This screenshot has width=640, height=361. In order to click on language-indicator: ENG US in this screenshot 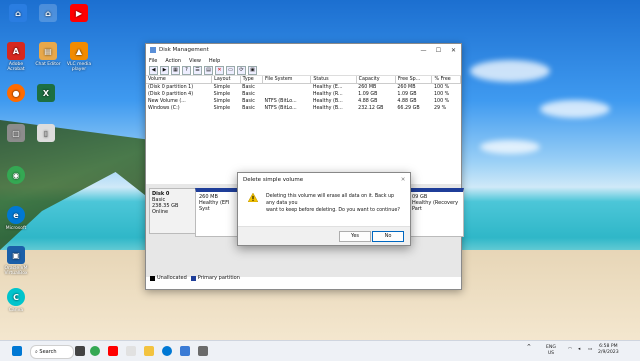, I will do `click(551, 351)`.